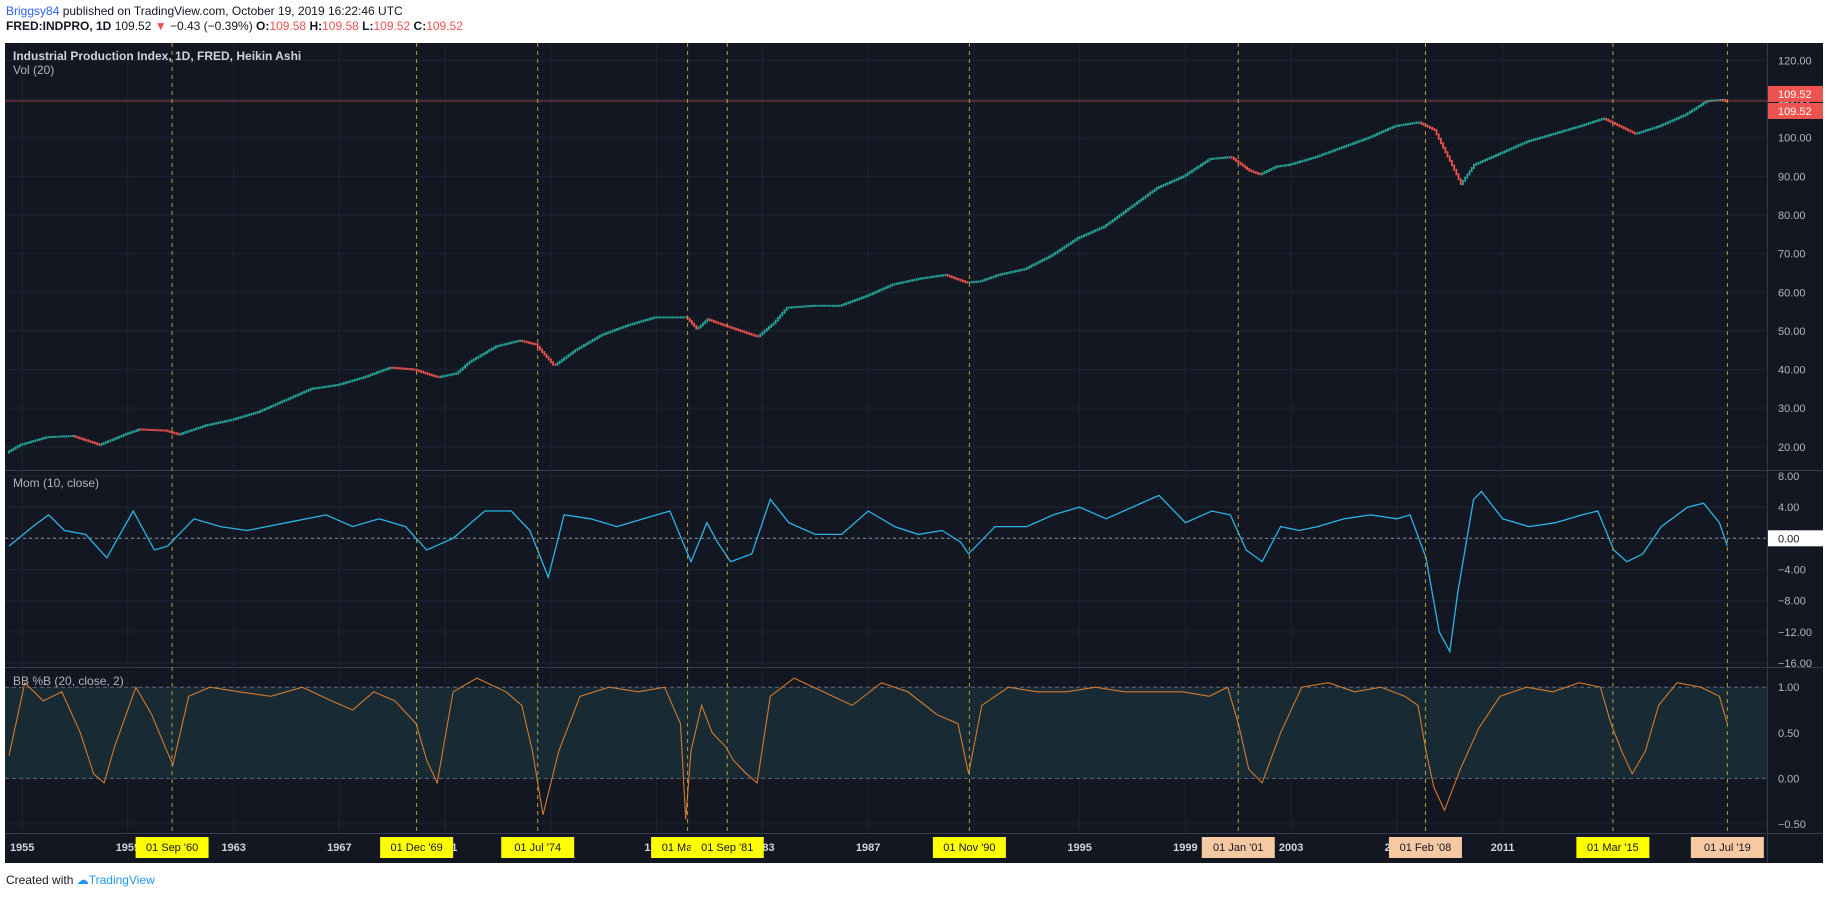  I want to click on date-marker-label: 01 Dec '69, so click(416, 848).